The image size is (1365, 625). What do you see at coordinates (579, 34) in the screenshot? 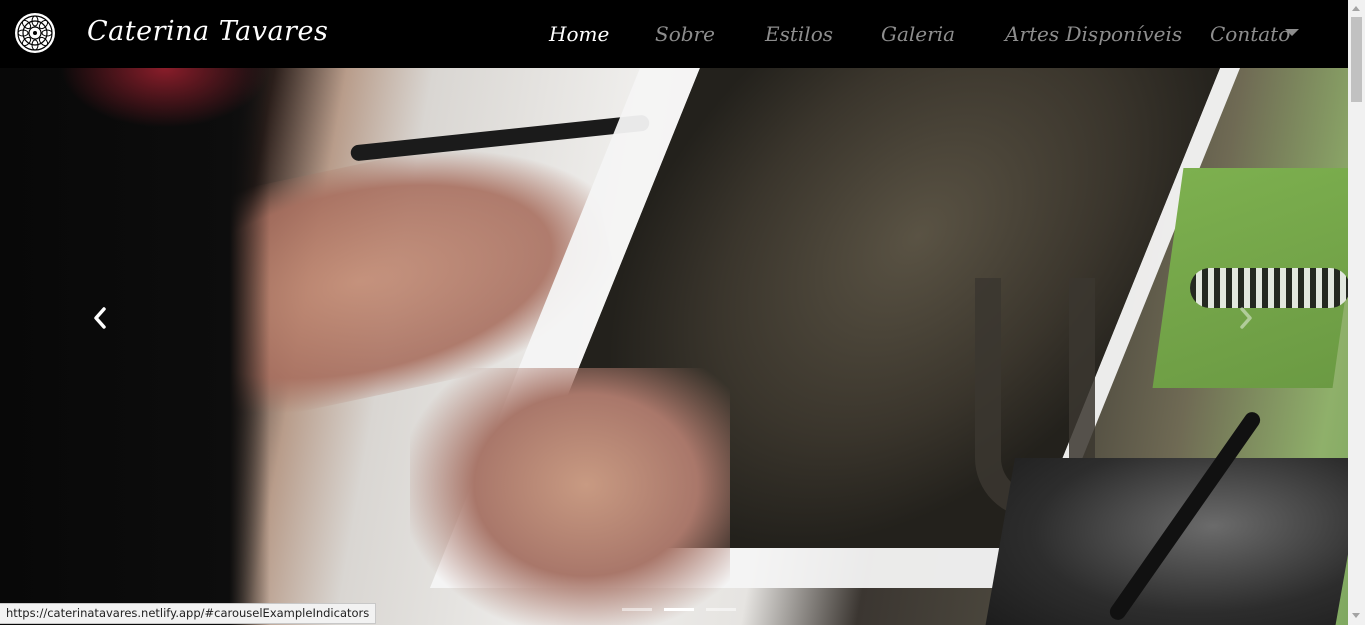
I see `nav-item-home: Home` at bounding box center [579, 34].